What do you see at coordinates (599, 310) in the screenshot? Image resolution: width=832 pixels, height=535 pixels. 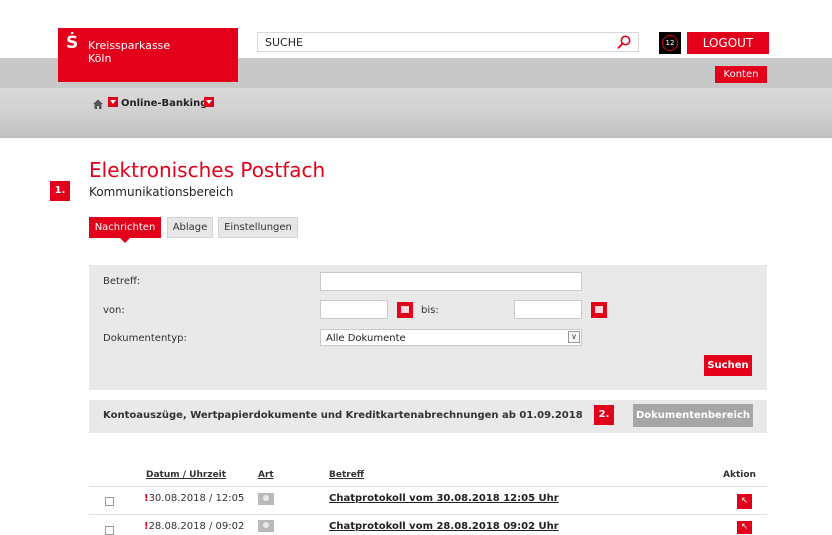 I see `bis-calendar-icon` at bounding box center [599, 310].